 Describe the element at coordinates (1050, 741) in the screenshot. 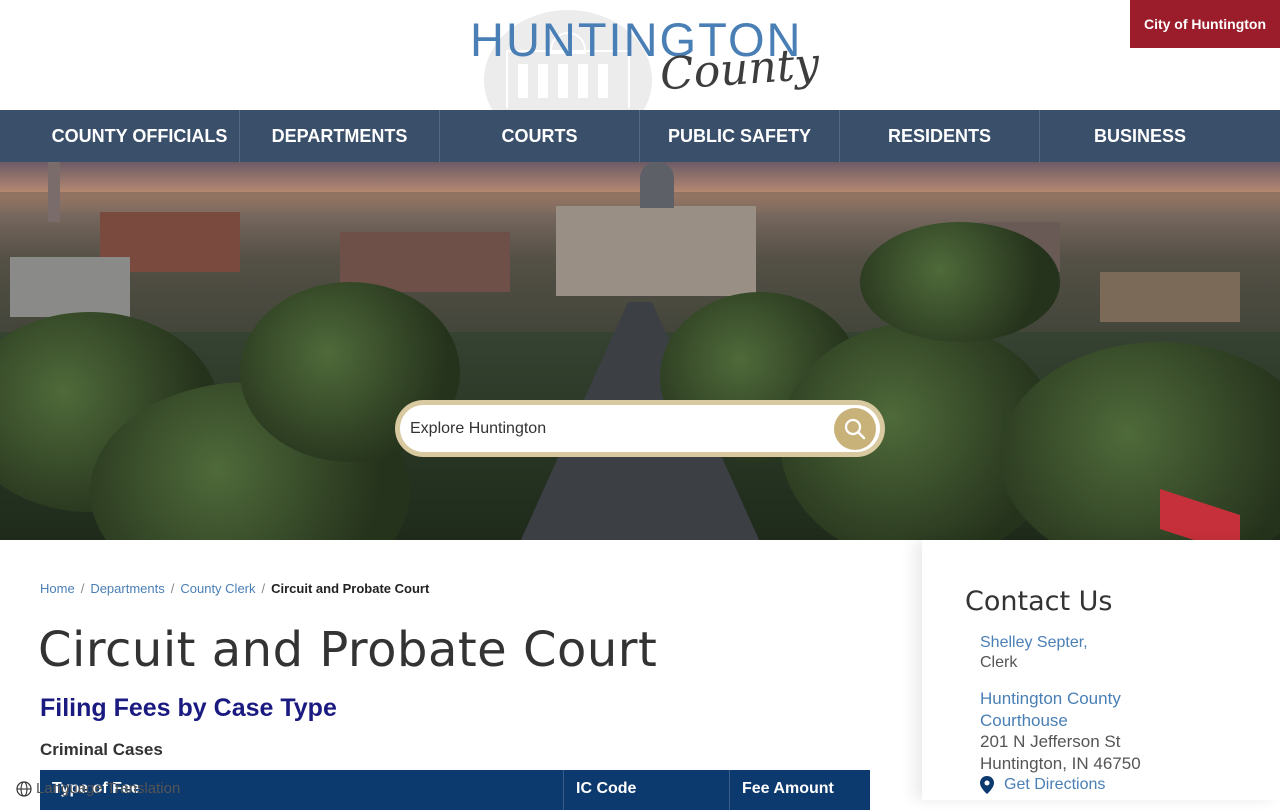

I see `contact-address-line1: 201 N Jefferson St` at that location.